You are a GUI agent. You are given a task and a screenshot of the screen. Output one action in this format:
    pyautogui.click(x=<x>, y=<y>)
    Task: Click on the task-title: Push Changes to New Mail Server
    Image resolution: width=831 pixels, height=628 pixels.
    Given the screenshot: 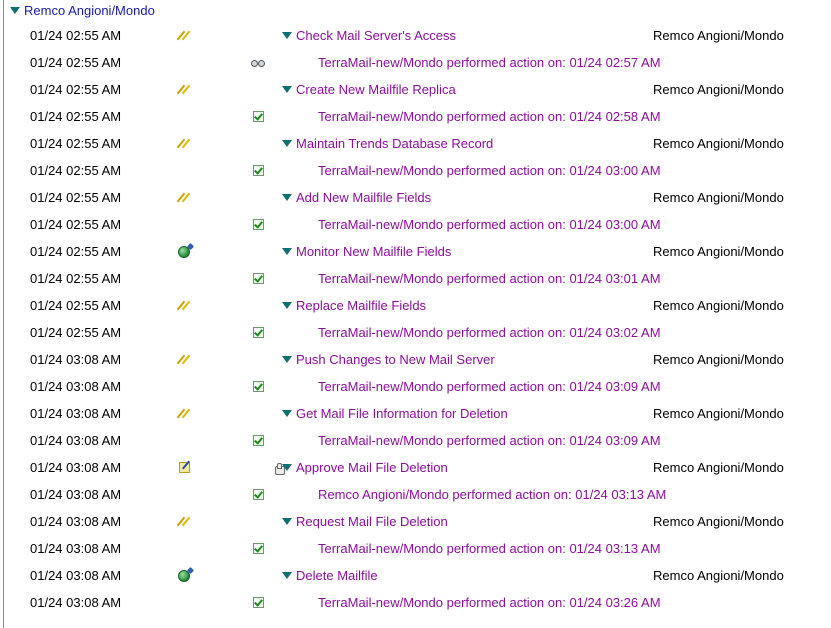 What is the action you would take?
    pyautogui.click(x=388, y=359)
    